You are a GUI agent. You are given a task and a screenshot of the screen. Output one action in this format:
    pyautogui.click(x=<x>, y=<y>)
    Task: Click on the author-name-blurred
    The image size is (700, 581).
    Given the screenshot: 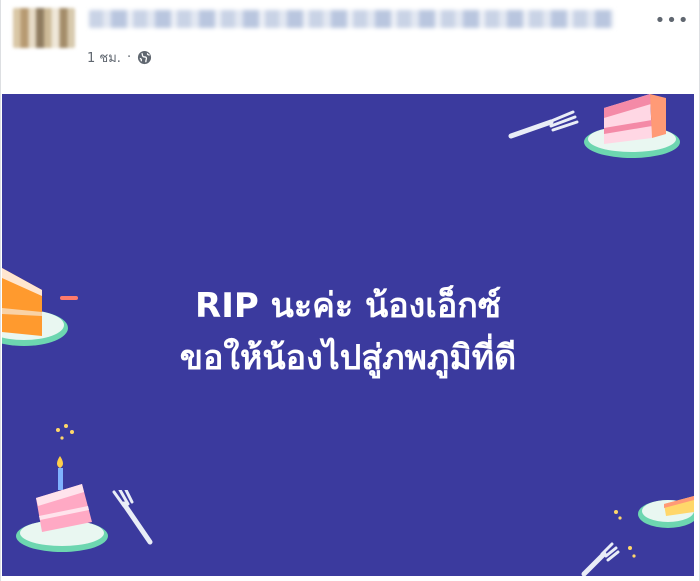 What is the action you would take?
    pyautogui.click(x=351, y=19)
    